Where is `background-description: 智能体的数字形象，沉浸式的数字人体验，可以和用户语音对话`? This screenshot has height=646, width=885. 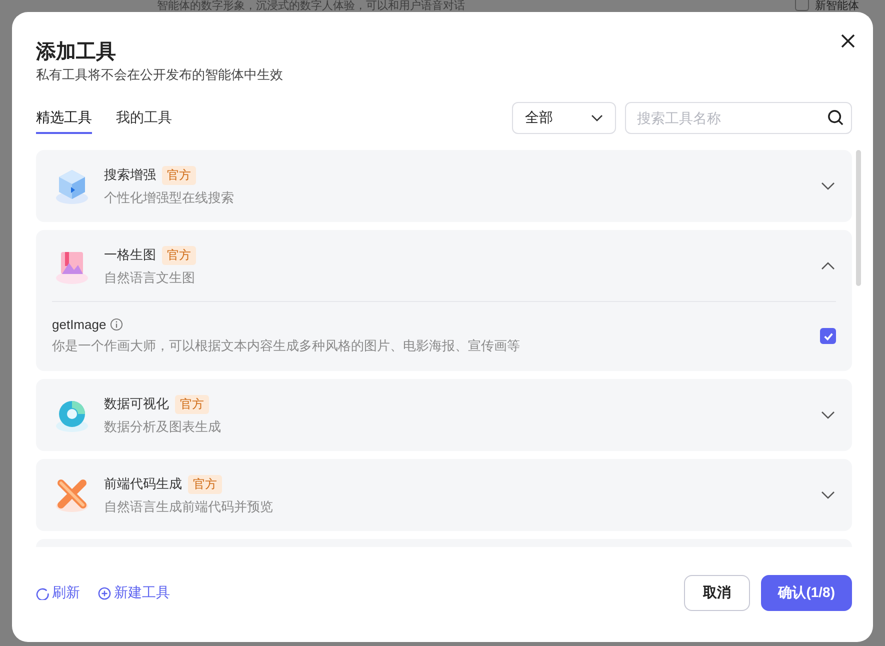 background-description: 智能体的数字形象，沉浸式的数字人体验，可以和用户语音对话 is located at coordinates (311, 6).